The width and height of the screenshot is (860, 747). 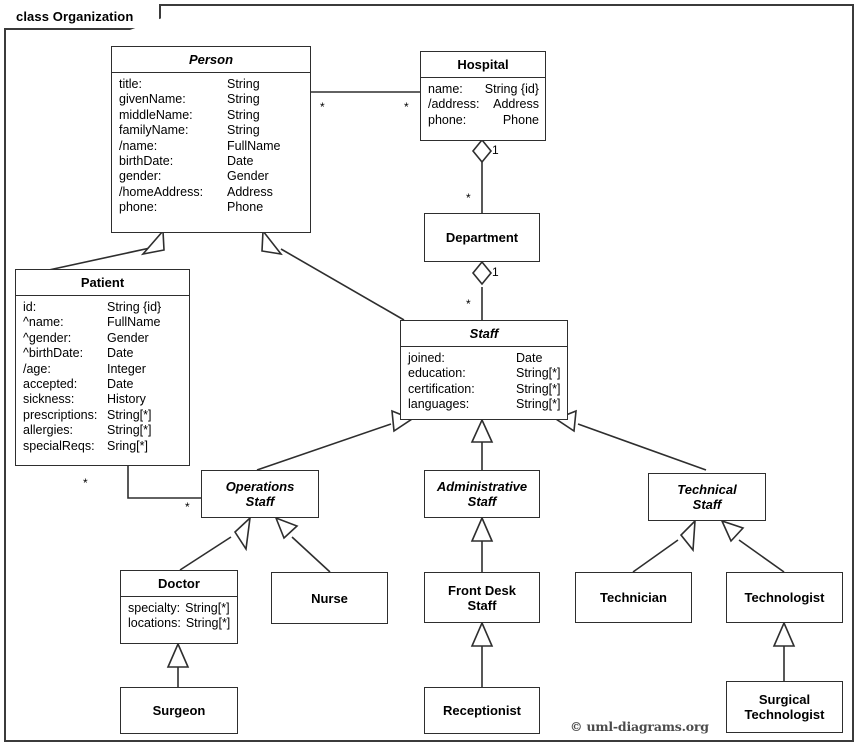 I want to click on class-name-technician: Technician, so click(x=633, y=597).